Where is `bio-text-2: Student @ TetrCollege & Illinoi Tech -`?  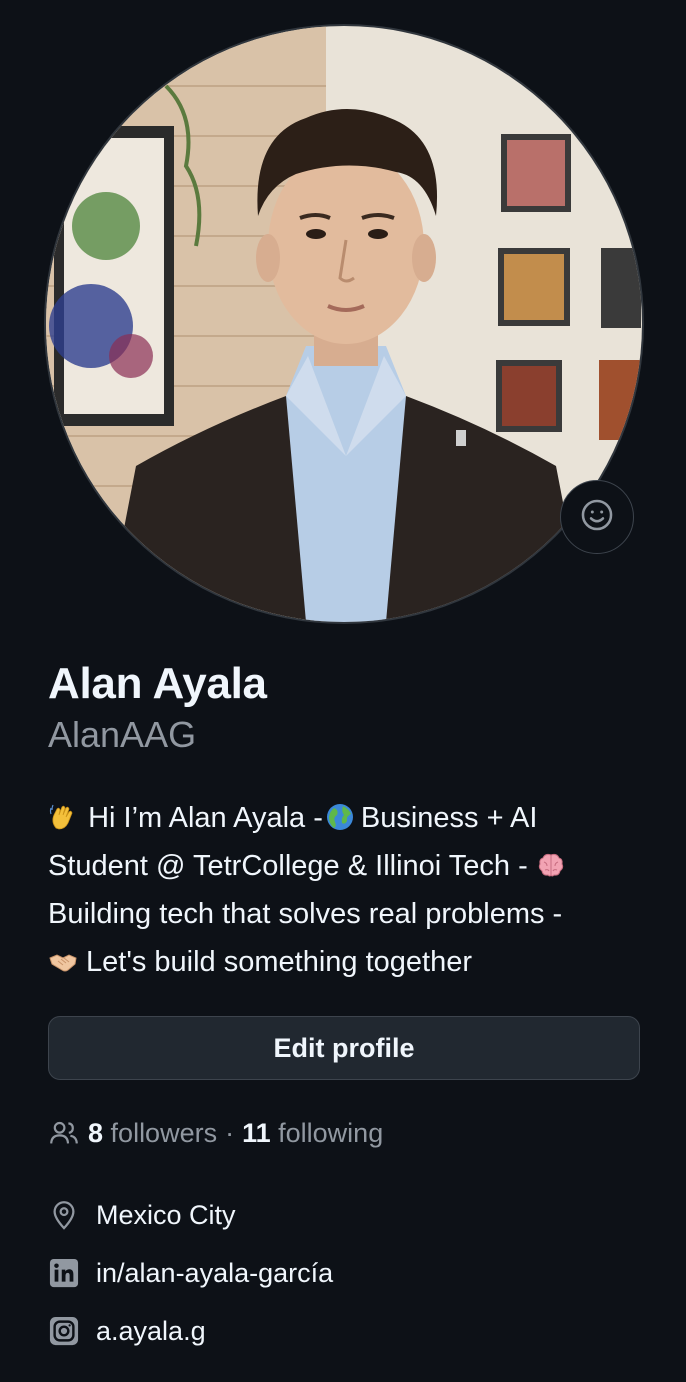
bio-text-2: Student @ TetrCollege & Illinoi Tech - is located at coordinates (288, 866).